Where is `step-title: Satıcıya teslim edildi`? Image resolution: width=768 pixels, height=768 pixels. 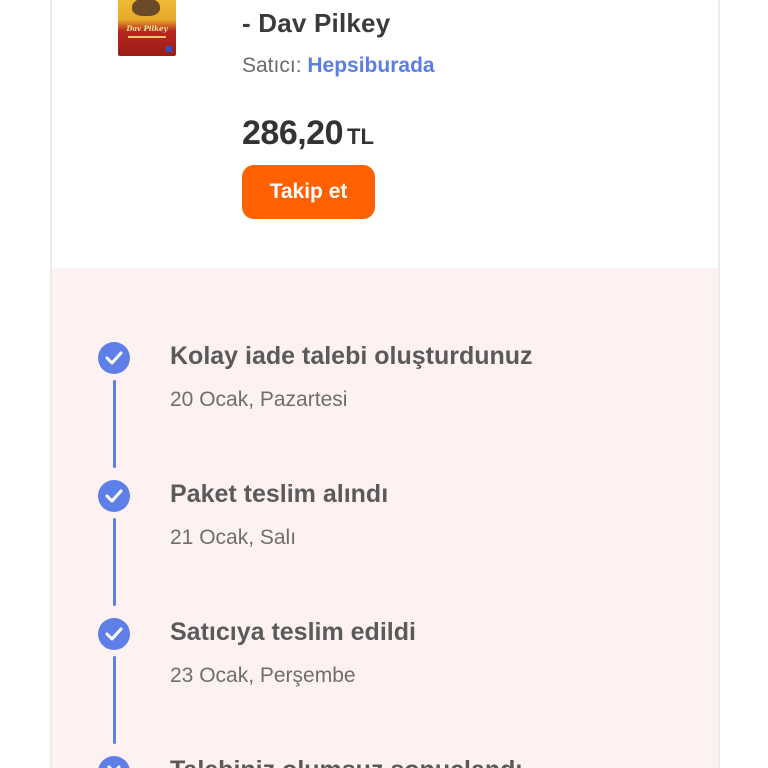 step-title: Satıcıya teslim edildi is located at coordinates (293, 632).